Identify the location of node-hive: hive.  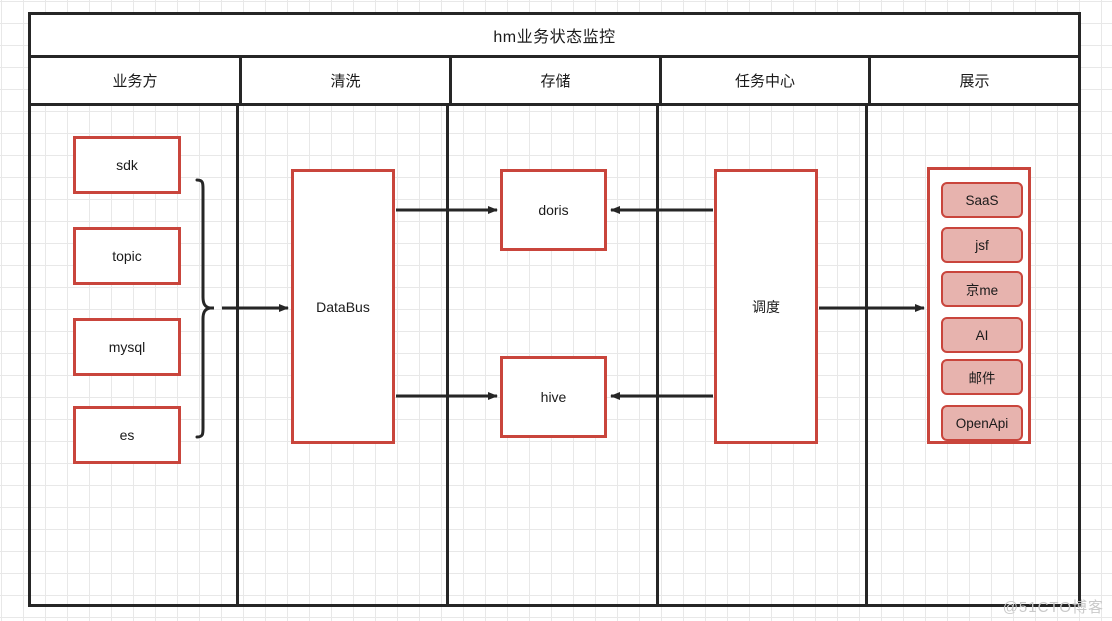
(553, 397).